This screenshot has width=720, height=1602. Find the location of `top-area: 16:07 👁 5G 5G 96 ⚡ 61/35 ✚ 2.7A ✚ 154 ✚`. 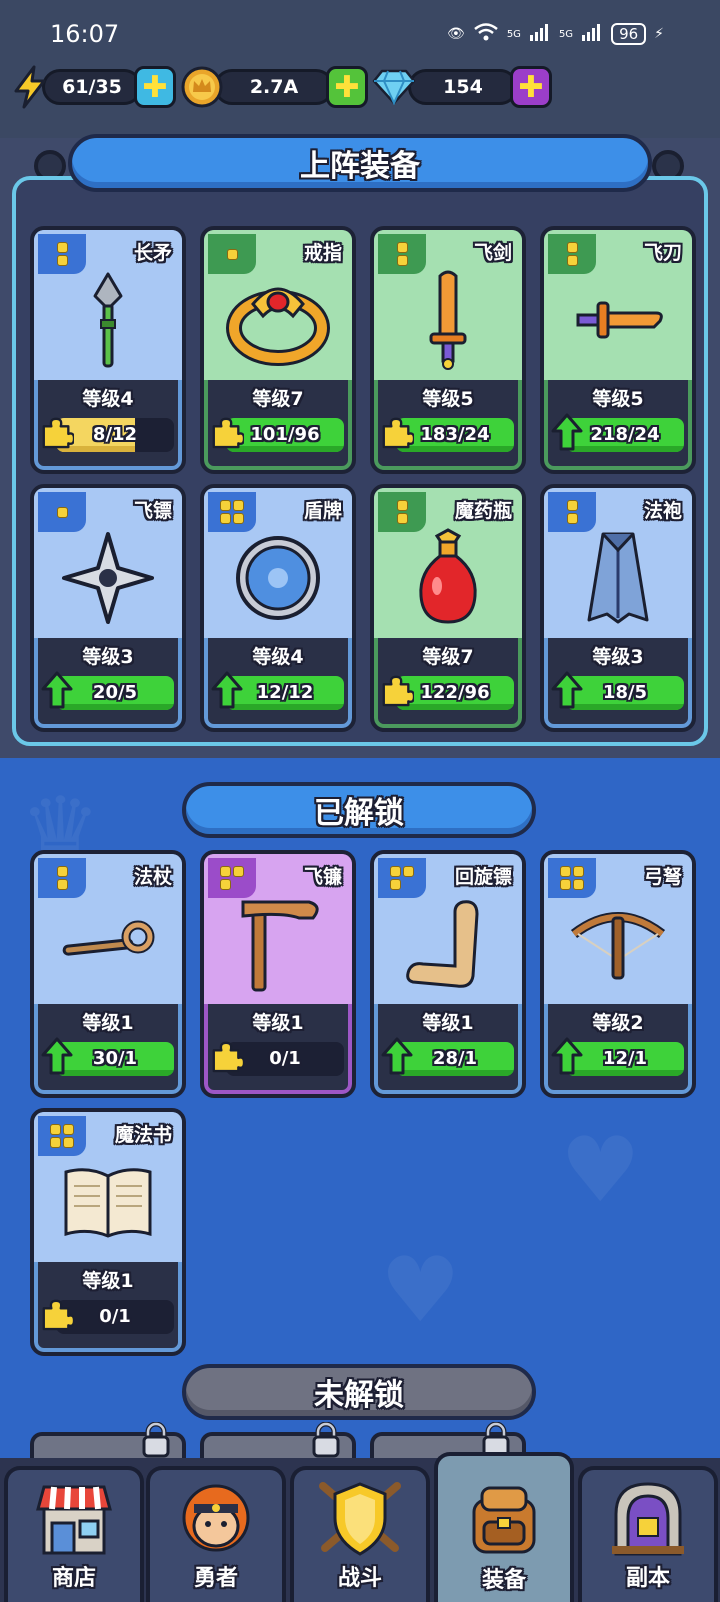

top-area: 16:07 👁 5G 5G 96 ⚡ 61/35 ✚ 2.7A ✚ 154 ✚ is located at coordinates (360, 69).